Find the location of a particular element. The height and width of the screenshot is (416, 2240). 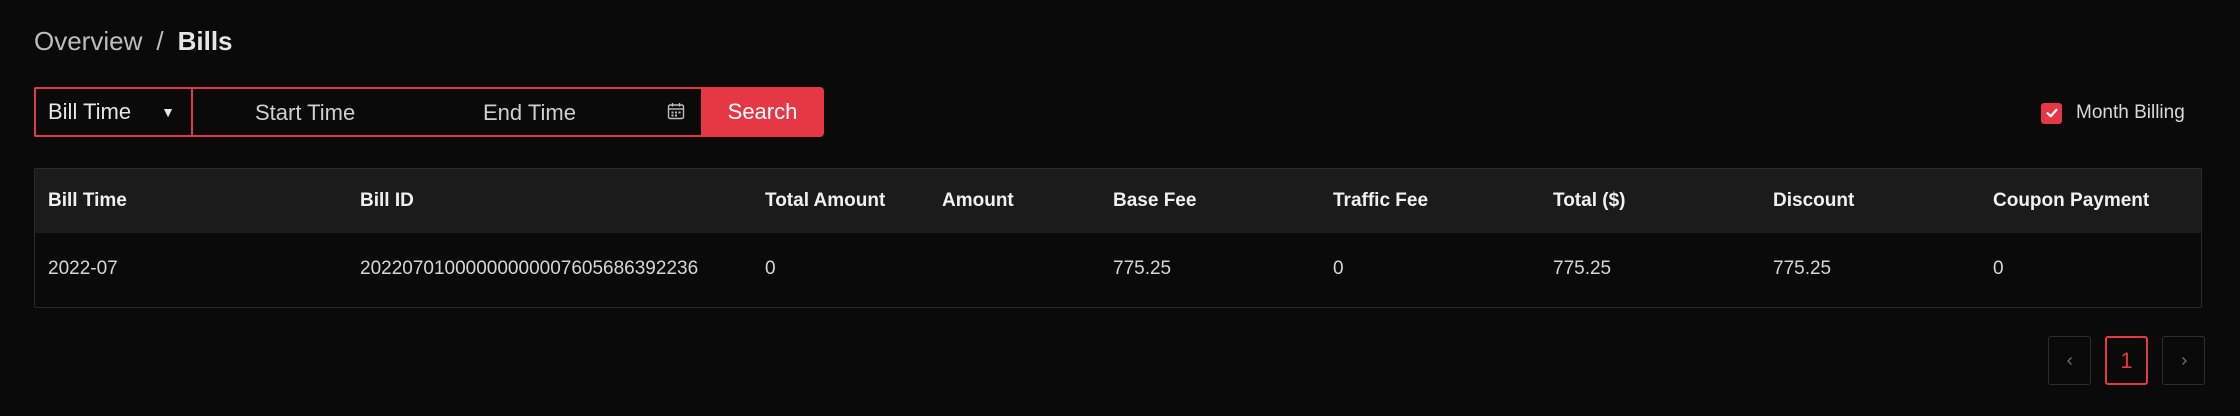

chevron-left-icon is located at coordinates (2069, 360).